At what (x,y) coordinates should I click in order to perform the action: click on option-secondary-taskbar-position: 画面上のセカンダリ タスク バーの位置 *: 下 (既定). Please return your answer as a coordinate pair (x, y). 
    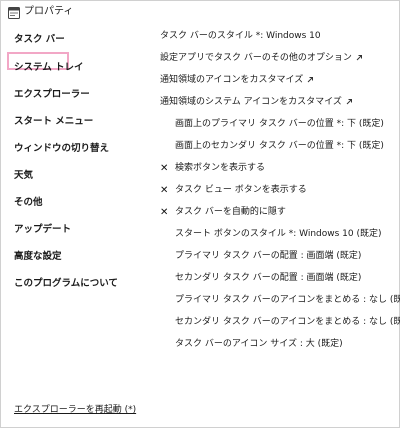
    Looking at the image, I should click on (279, 146).